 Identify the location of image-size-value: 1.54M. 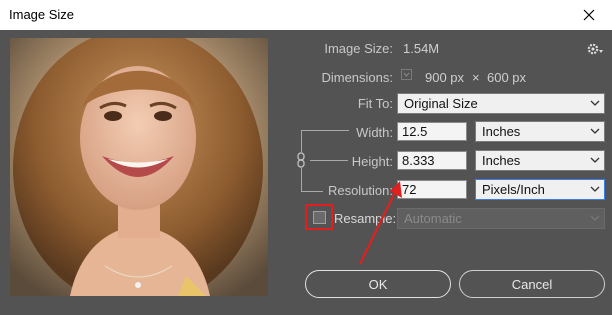
(421, 48).